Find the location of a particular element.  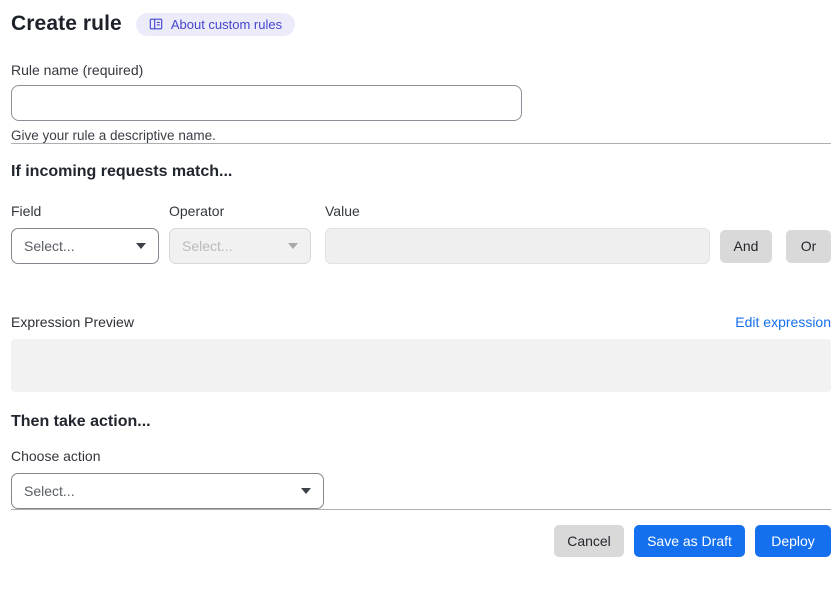

cancel-button: Cancel is located at coordinates (589, 541).